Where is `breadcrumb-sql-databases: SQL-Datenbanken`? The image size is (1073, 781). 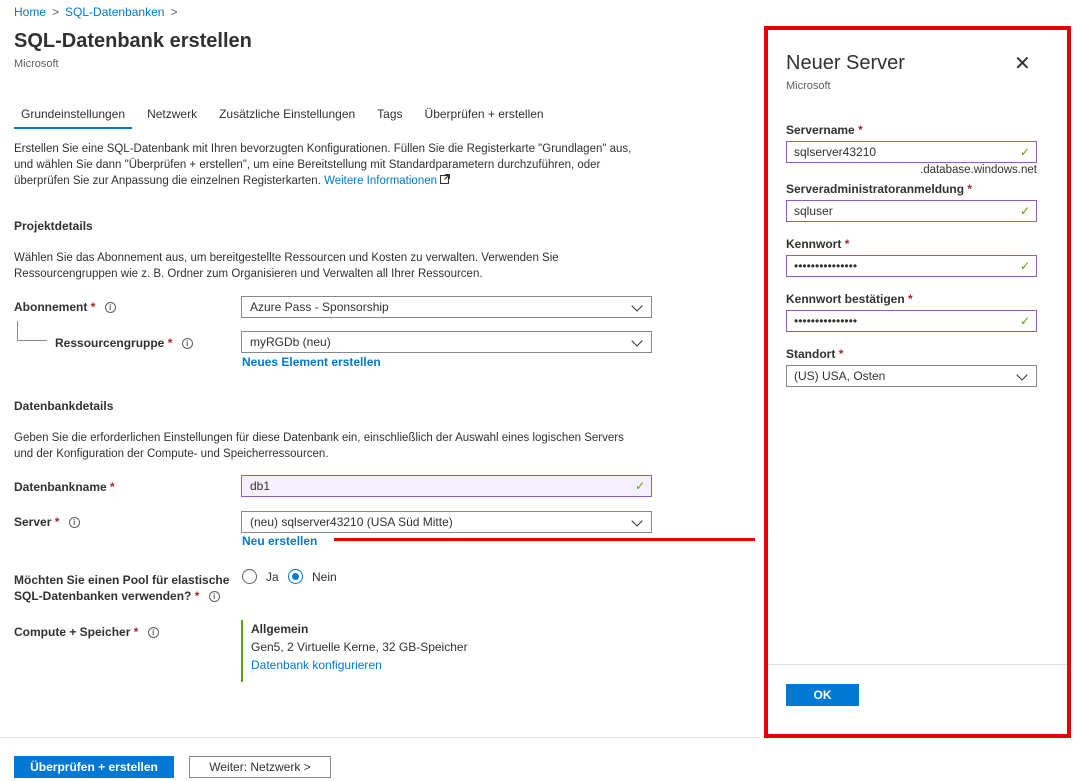 breadcrumb-sql-databases: SQL-Datenbanken is located at coordinates (114, 12).